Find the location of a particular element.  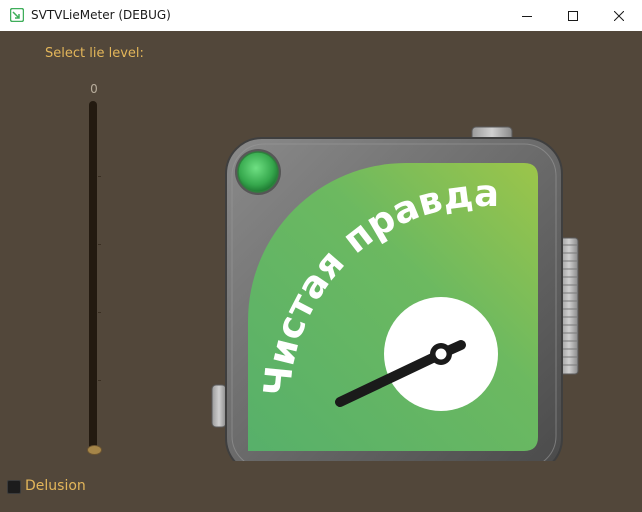

window-titlebar: SVTVLieMeter (DEBUG) is located at coordinates (321, 16).